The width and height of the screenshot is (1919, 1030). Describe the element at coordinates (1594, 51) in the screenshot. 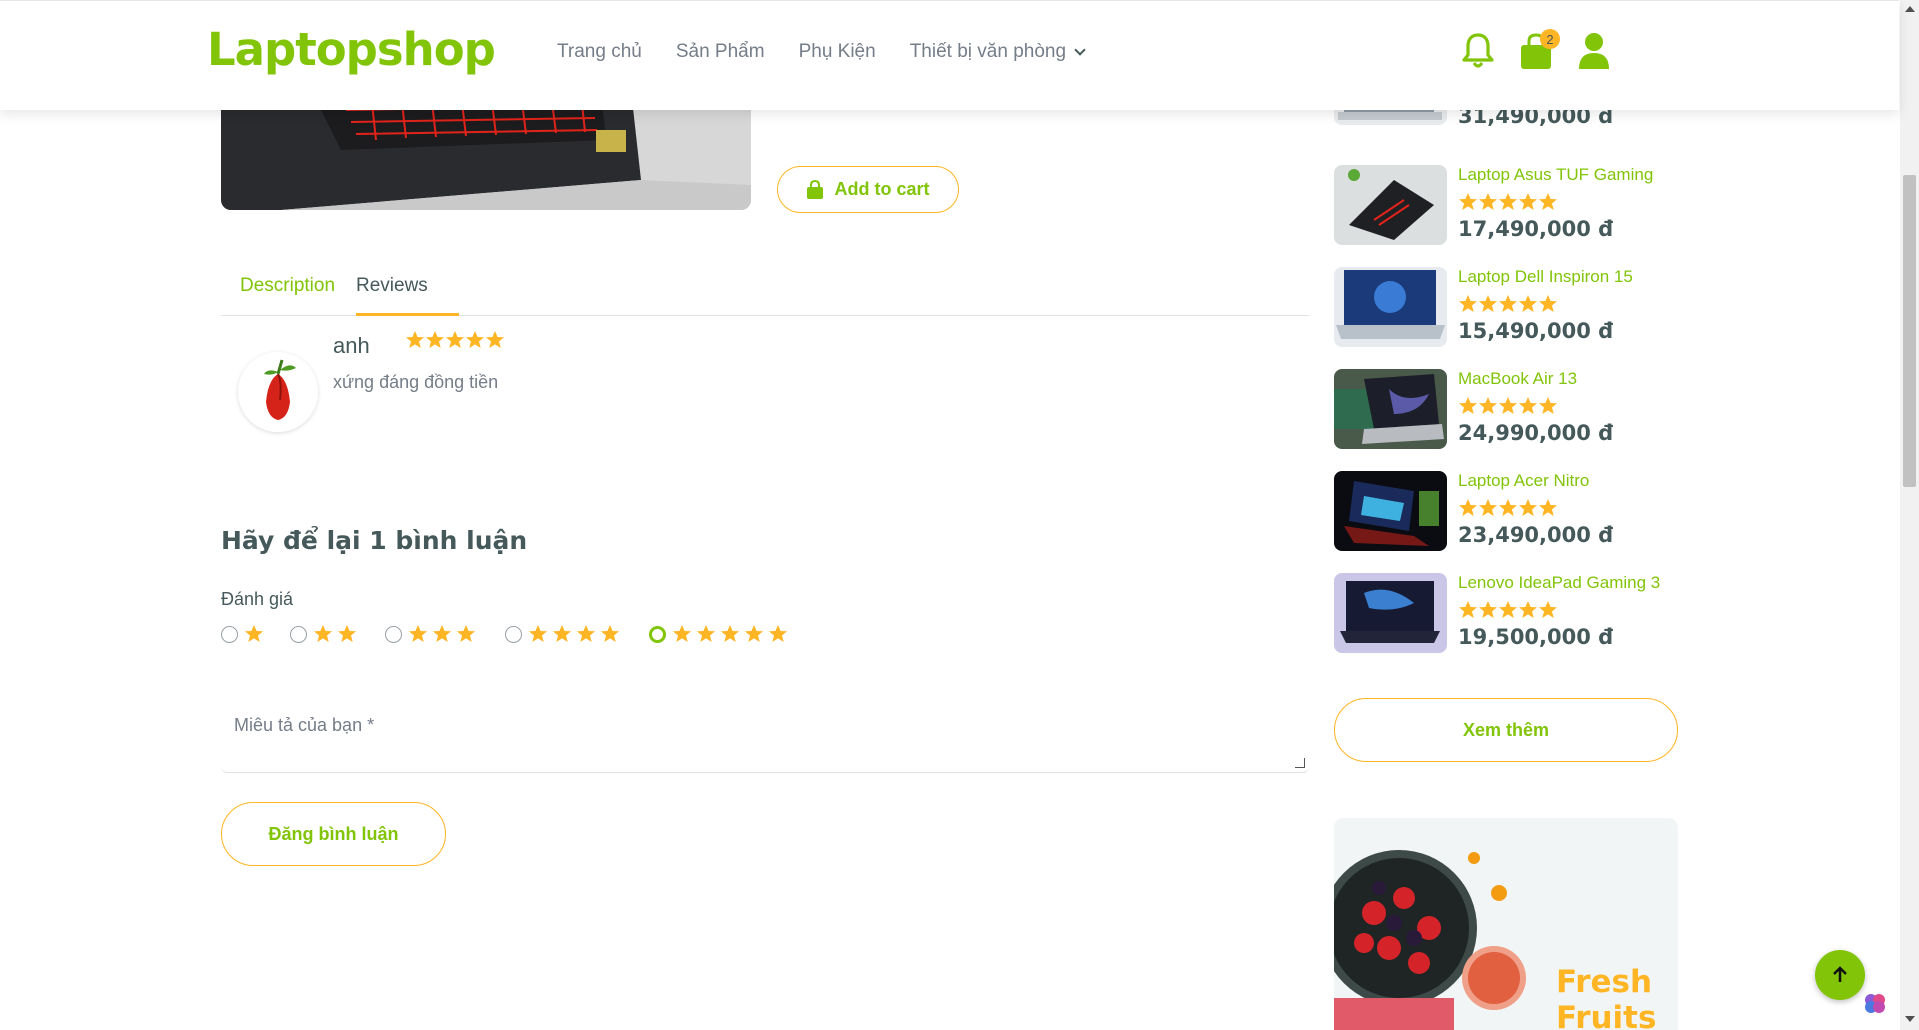

I see `user-icon` at that location.